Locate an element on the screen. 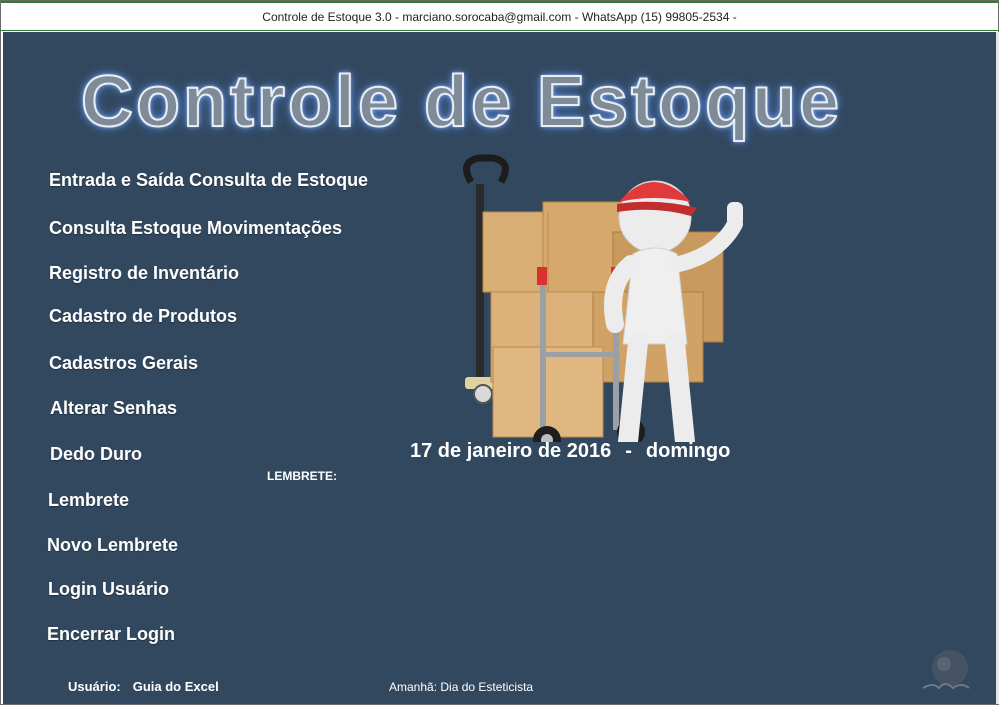 The image size is (999, 705). watermark-logo-icon is located at coordinates (946, 670).